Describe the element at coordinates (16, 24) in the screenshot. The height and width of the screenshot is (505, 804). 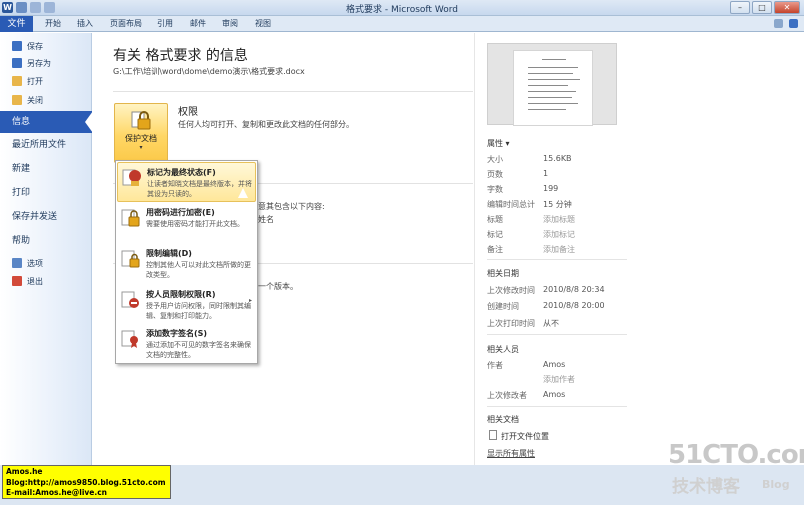
I see `tab-file: 文件` at that location.